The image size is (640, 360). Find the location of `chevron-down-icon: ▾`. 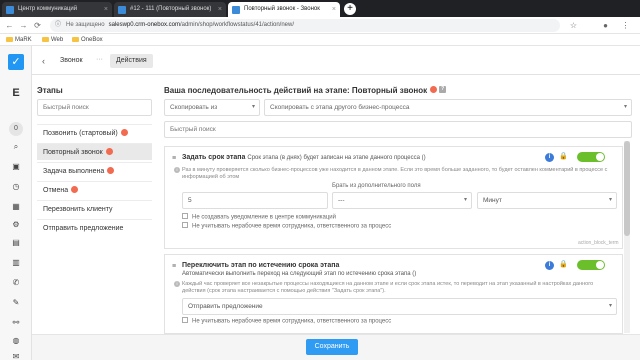

chevron-down-icon: ▾ is located at coordinates (610, 200).